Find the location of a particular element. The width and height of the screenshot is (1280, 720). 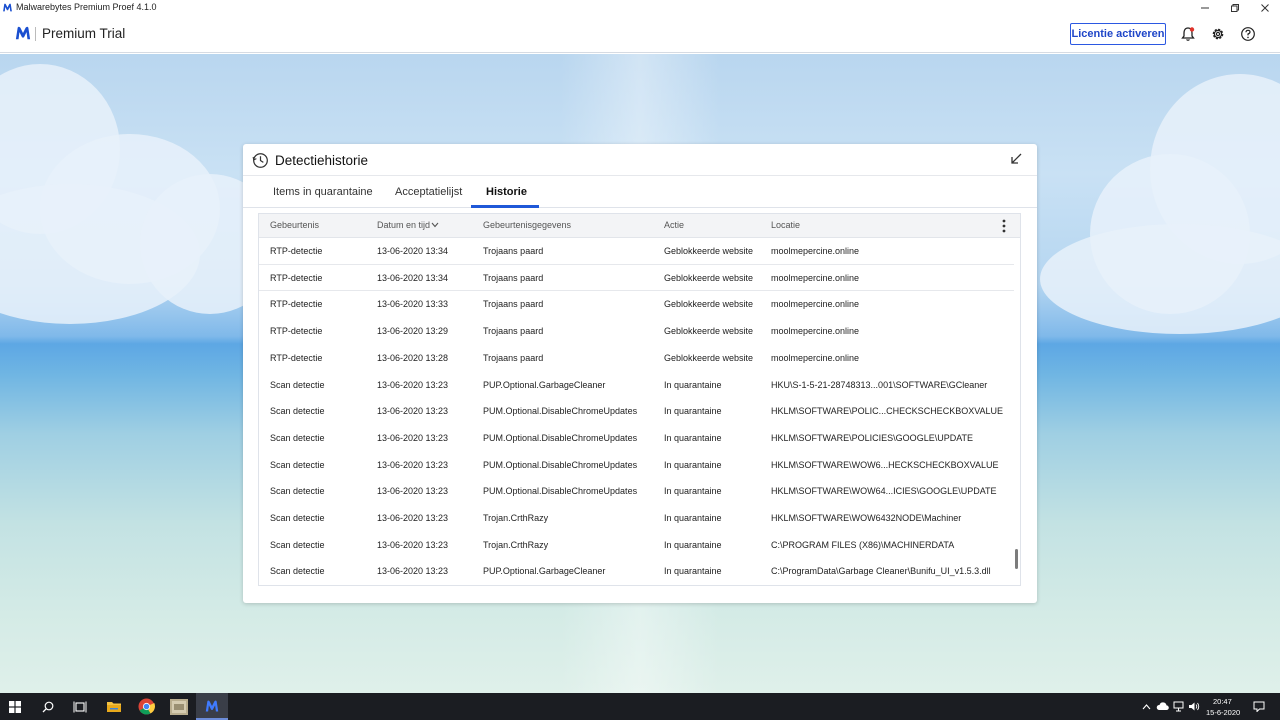

chevron-down-icon is located at coordinates (435, 225).